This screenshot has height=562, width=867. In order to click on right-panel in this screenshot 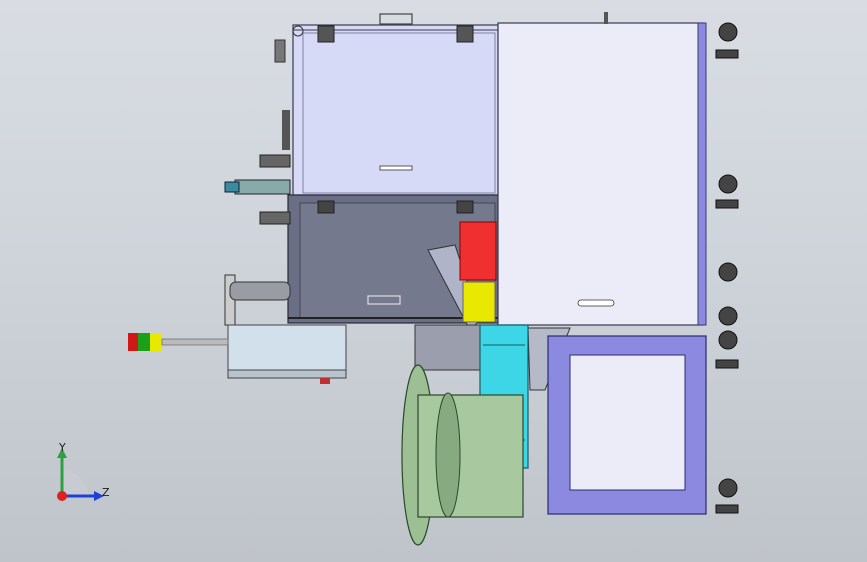, I will do `click(600, 174)`.